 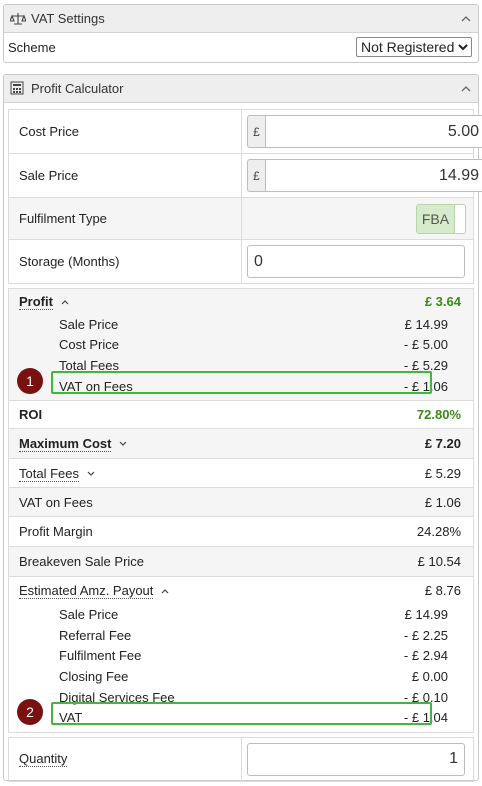 I want to click on max-cost-toggle: Maximum Cost, so click(x=73, y=444).